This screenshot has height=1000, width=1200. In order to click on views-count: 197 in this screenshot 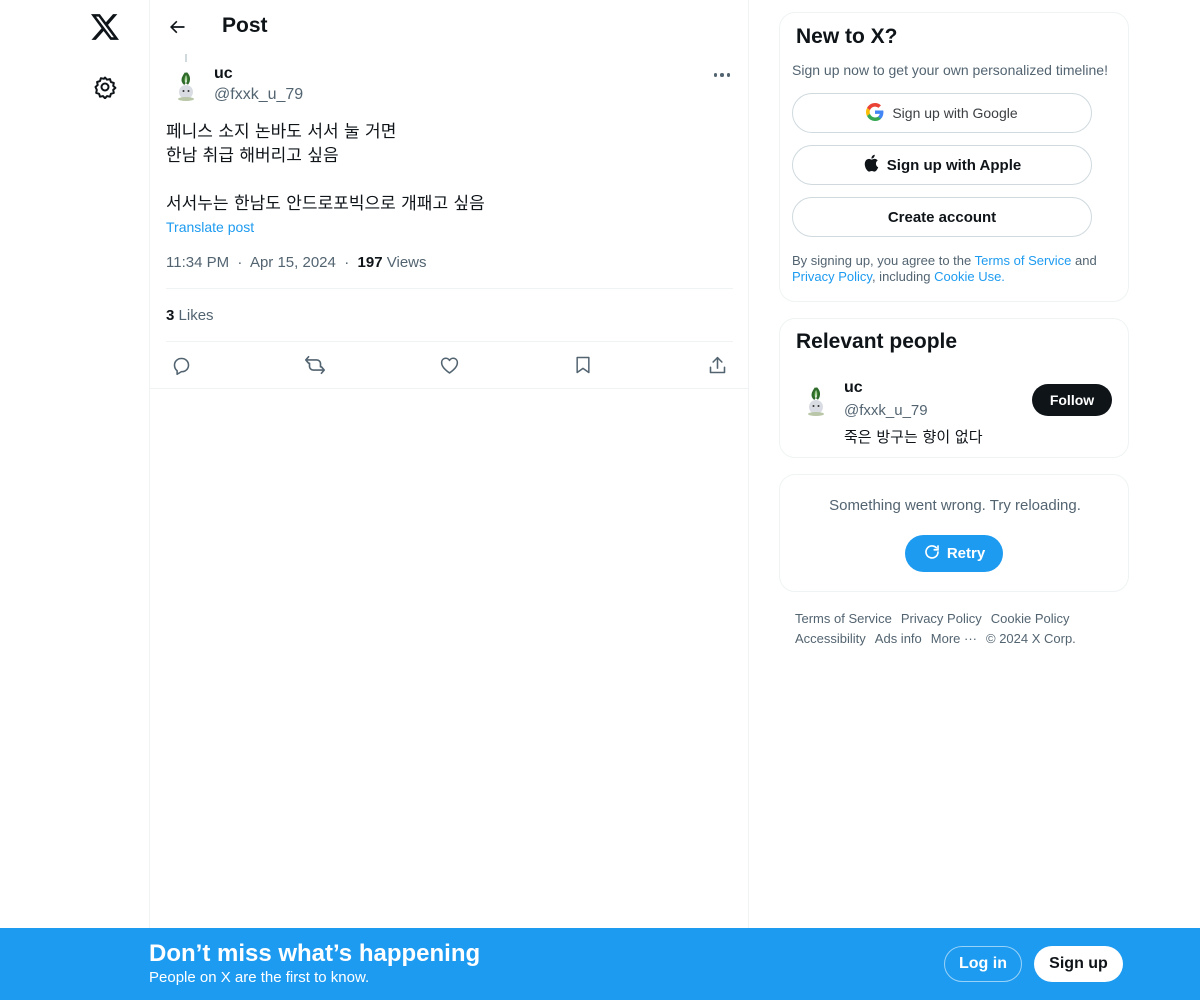, I will do `click(370, 262)`.